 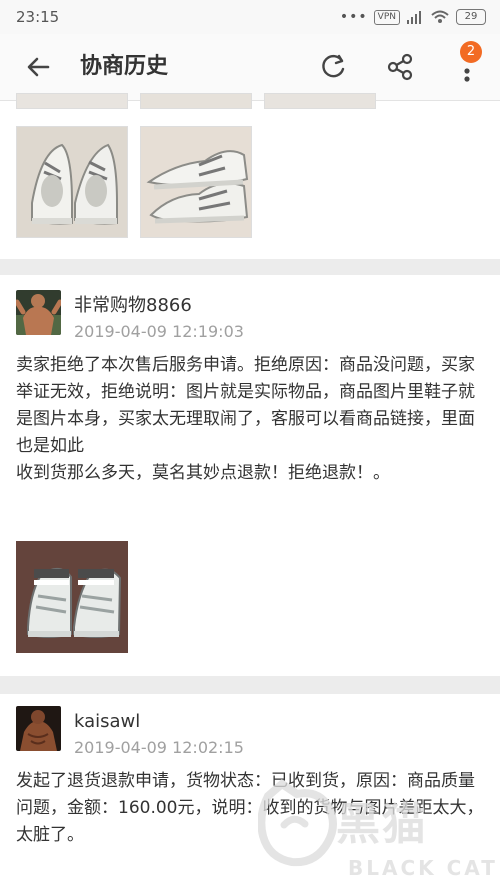 I want to click on back-button, so click(x=39, y=67).